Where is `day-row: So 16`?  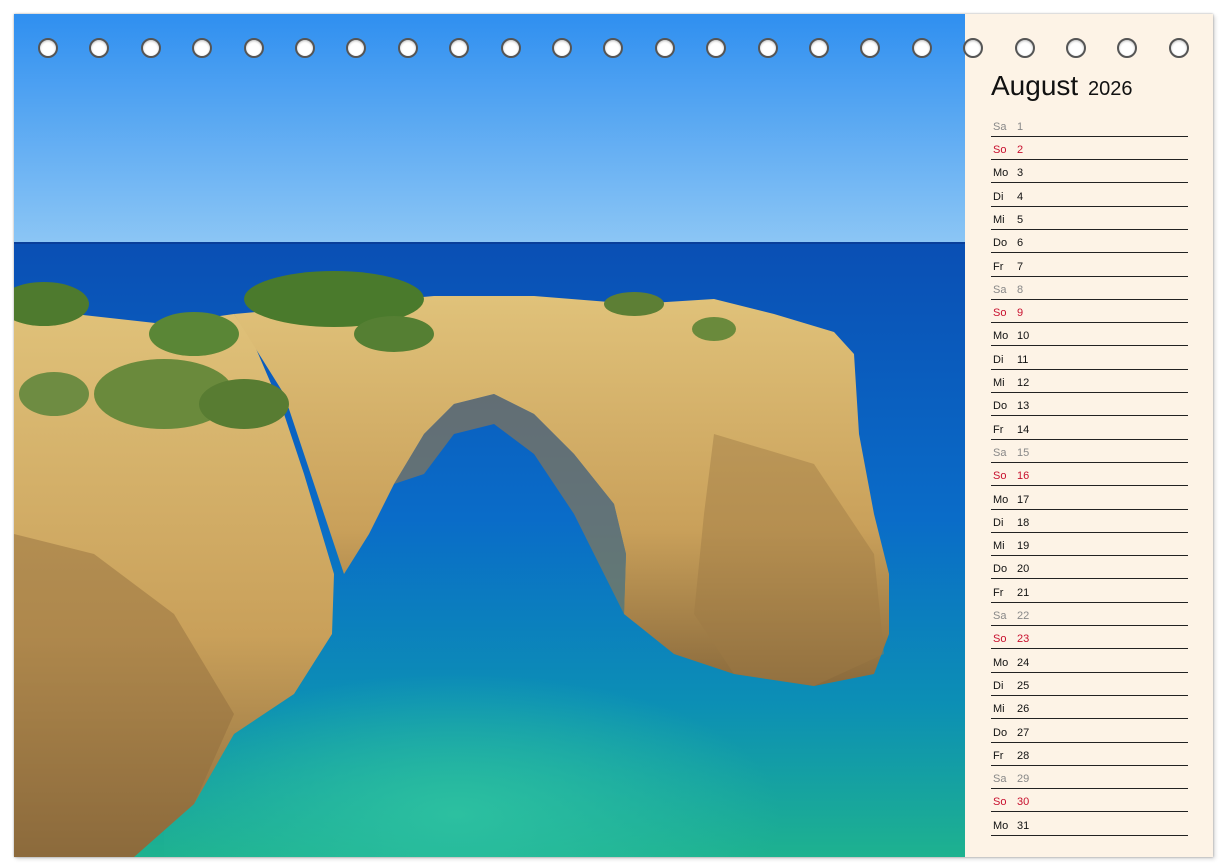 day-row: So 16 is located at coordinates (1089, 475).